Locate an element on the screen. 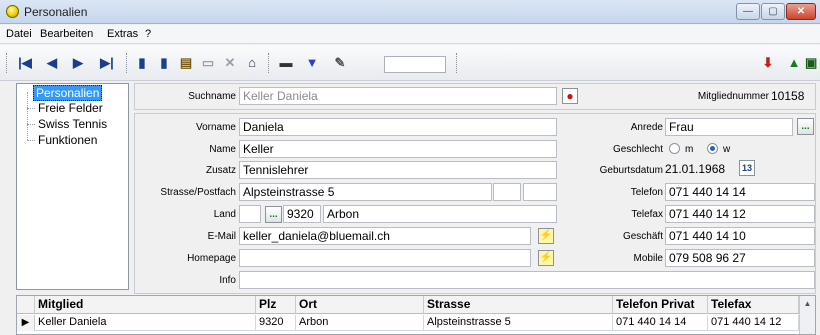 The width and height of the screenshot is (820, 335). disk-icon: ▣ is located at coordinates (811, 63).